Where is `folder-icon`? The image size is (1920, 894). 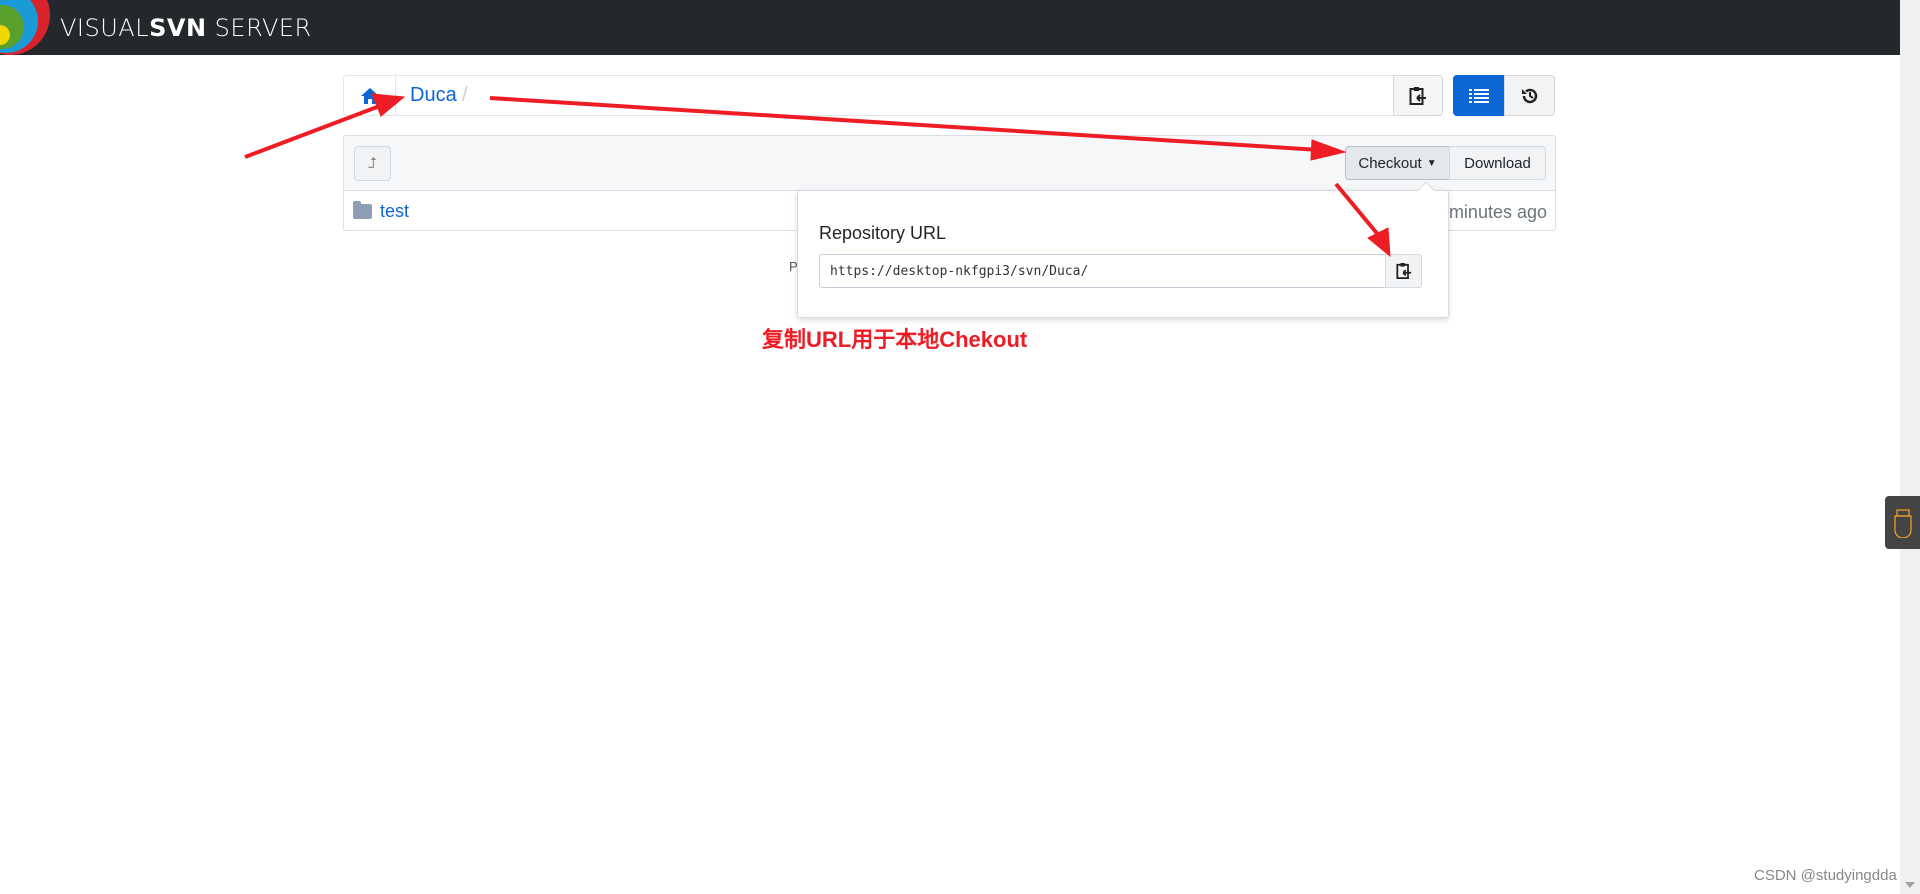 folder-icon is located at coordinates (362, 210).